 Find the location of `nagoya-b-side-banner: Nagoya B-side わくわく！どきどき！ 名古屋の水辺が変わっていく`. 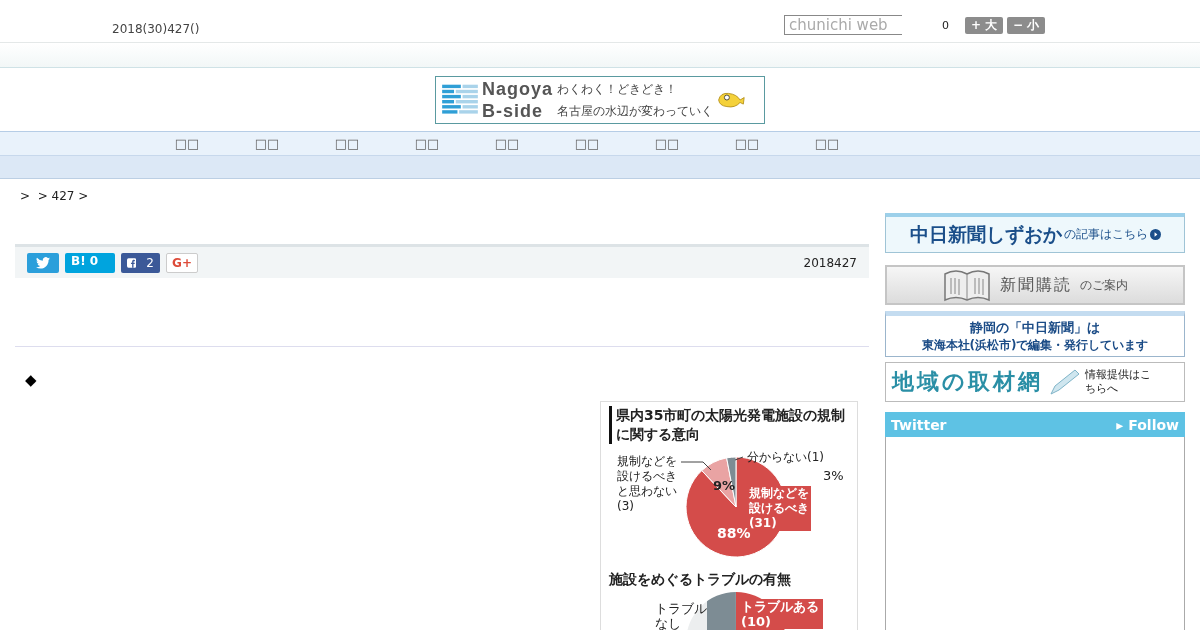

nagoya-b-side-banner: Nagoya B-side わくわく！どきどき！ 名古屋の水辺が変わっていく is located at coordinates (600, 99).